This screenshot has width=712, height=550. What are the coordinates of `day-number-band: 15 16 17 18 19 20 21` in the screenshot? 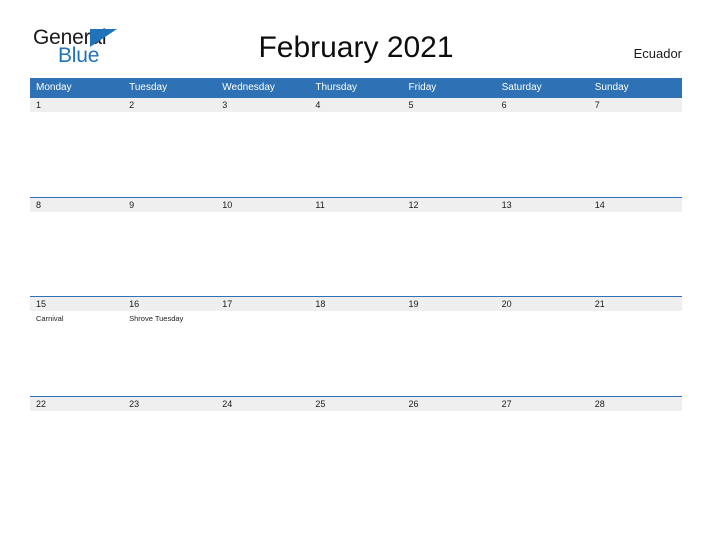 It's located at (356, 304).